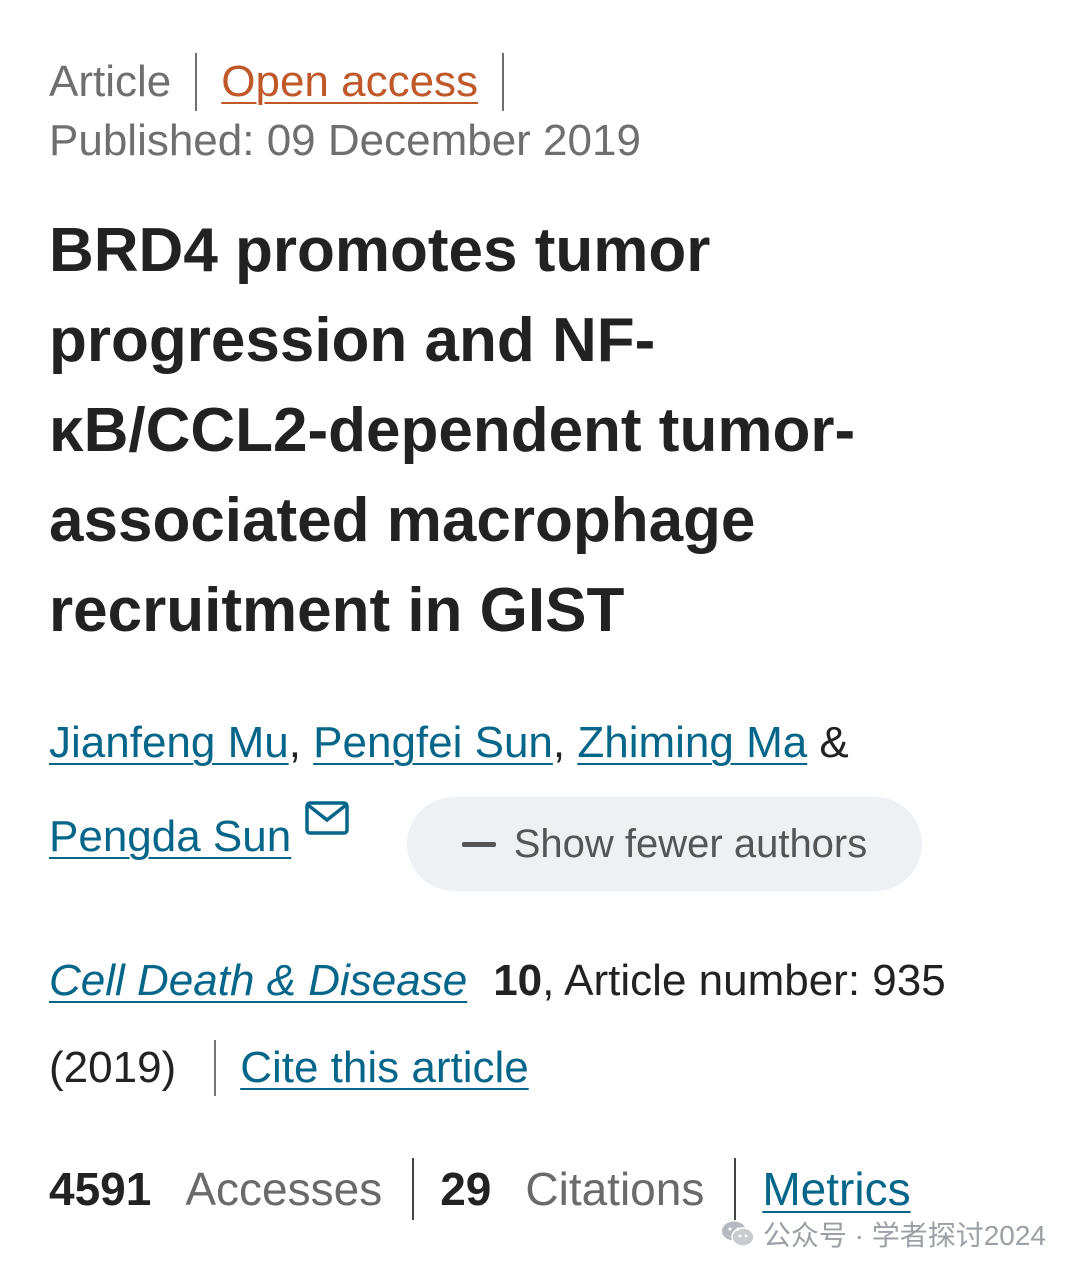  What do you see at coordinates (518, 980) in the screenshot?
I see `volume-number: 10` at bounding box center [518, 980].